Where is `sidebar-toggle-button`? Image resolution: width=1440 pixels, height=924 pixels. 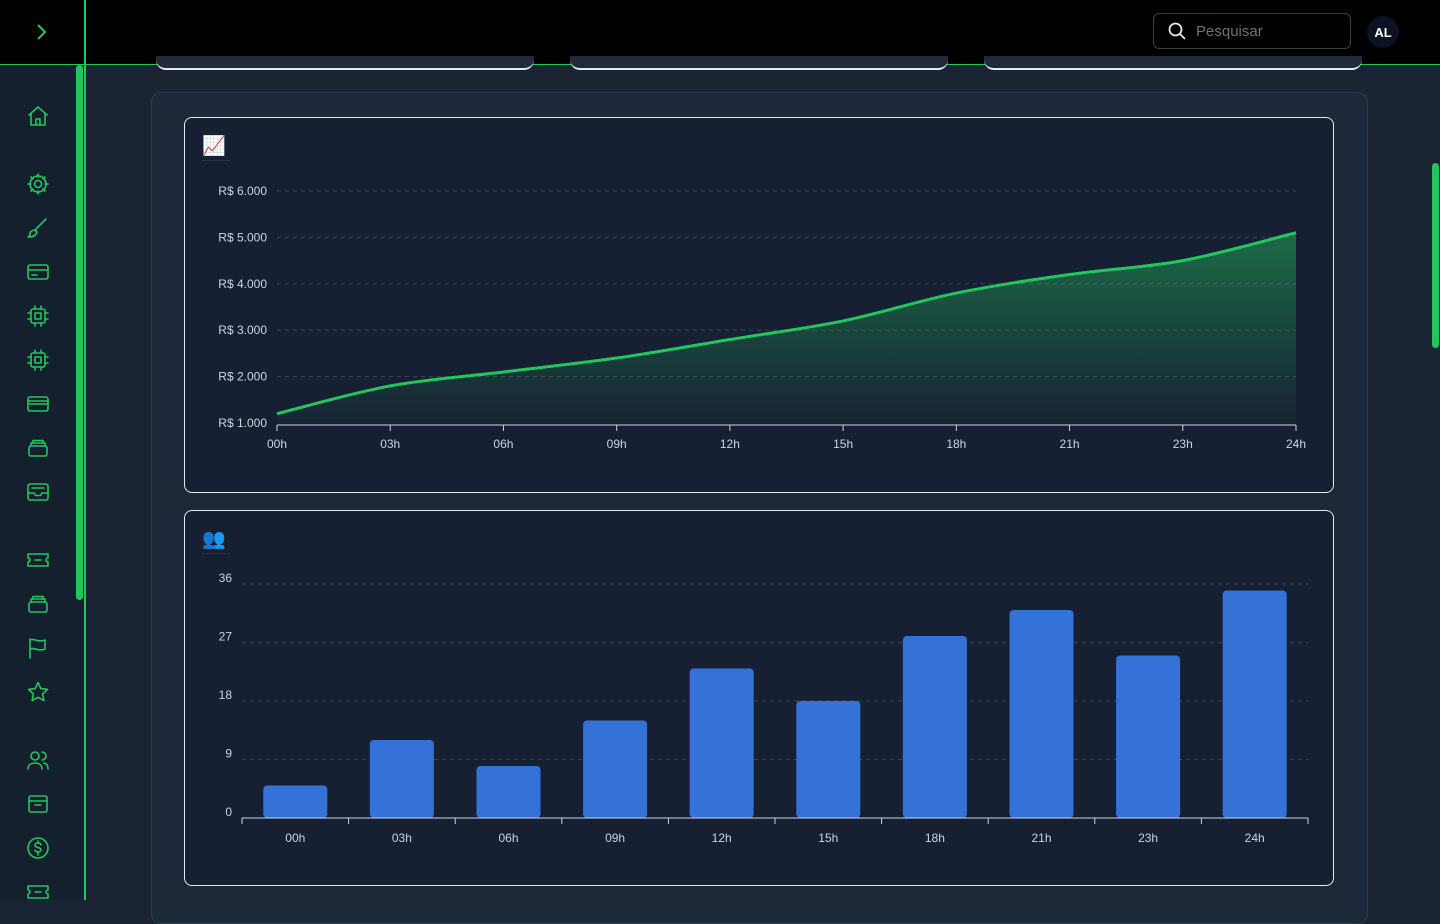
sidebar-toggle-button is located at coordinates (43, 32).